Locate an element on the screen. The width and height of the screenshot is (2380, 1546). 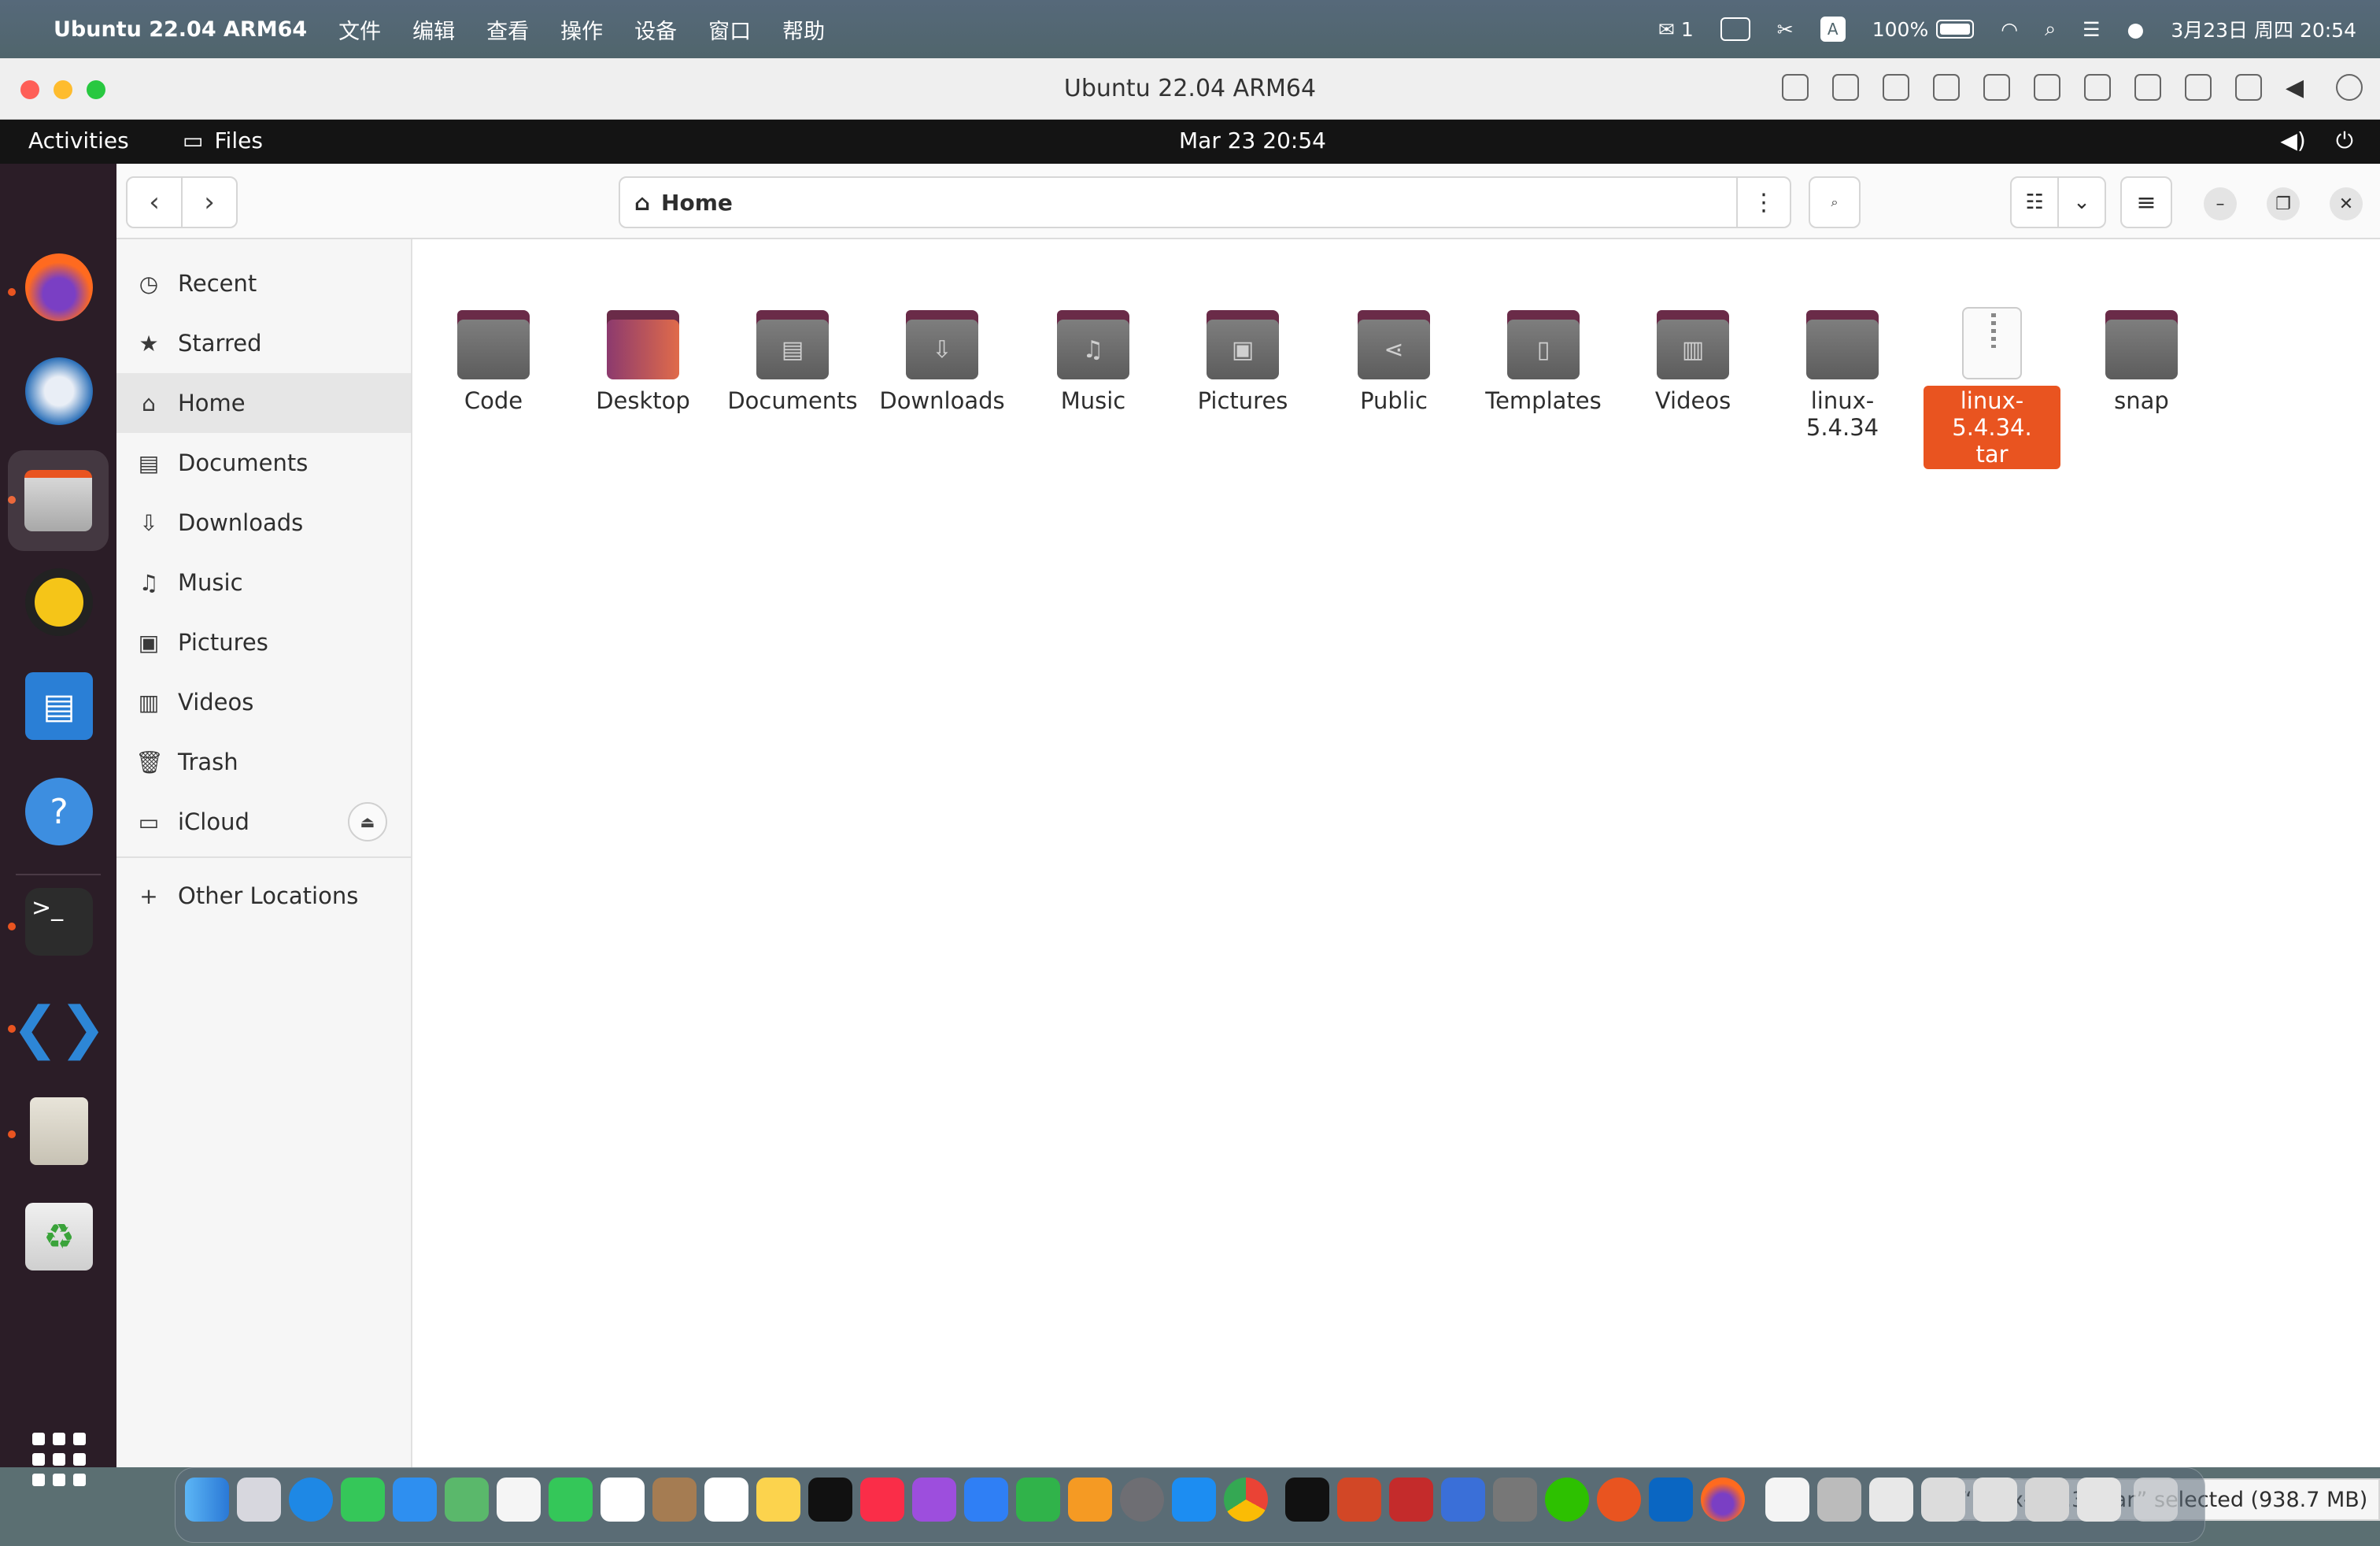
eject-button: ⏏ is located at coordinates (367, 822).